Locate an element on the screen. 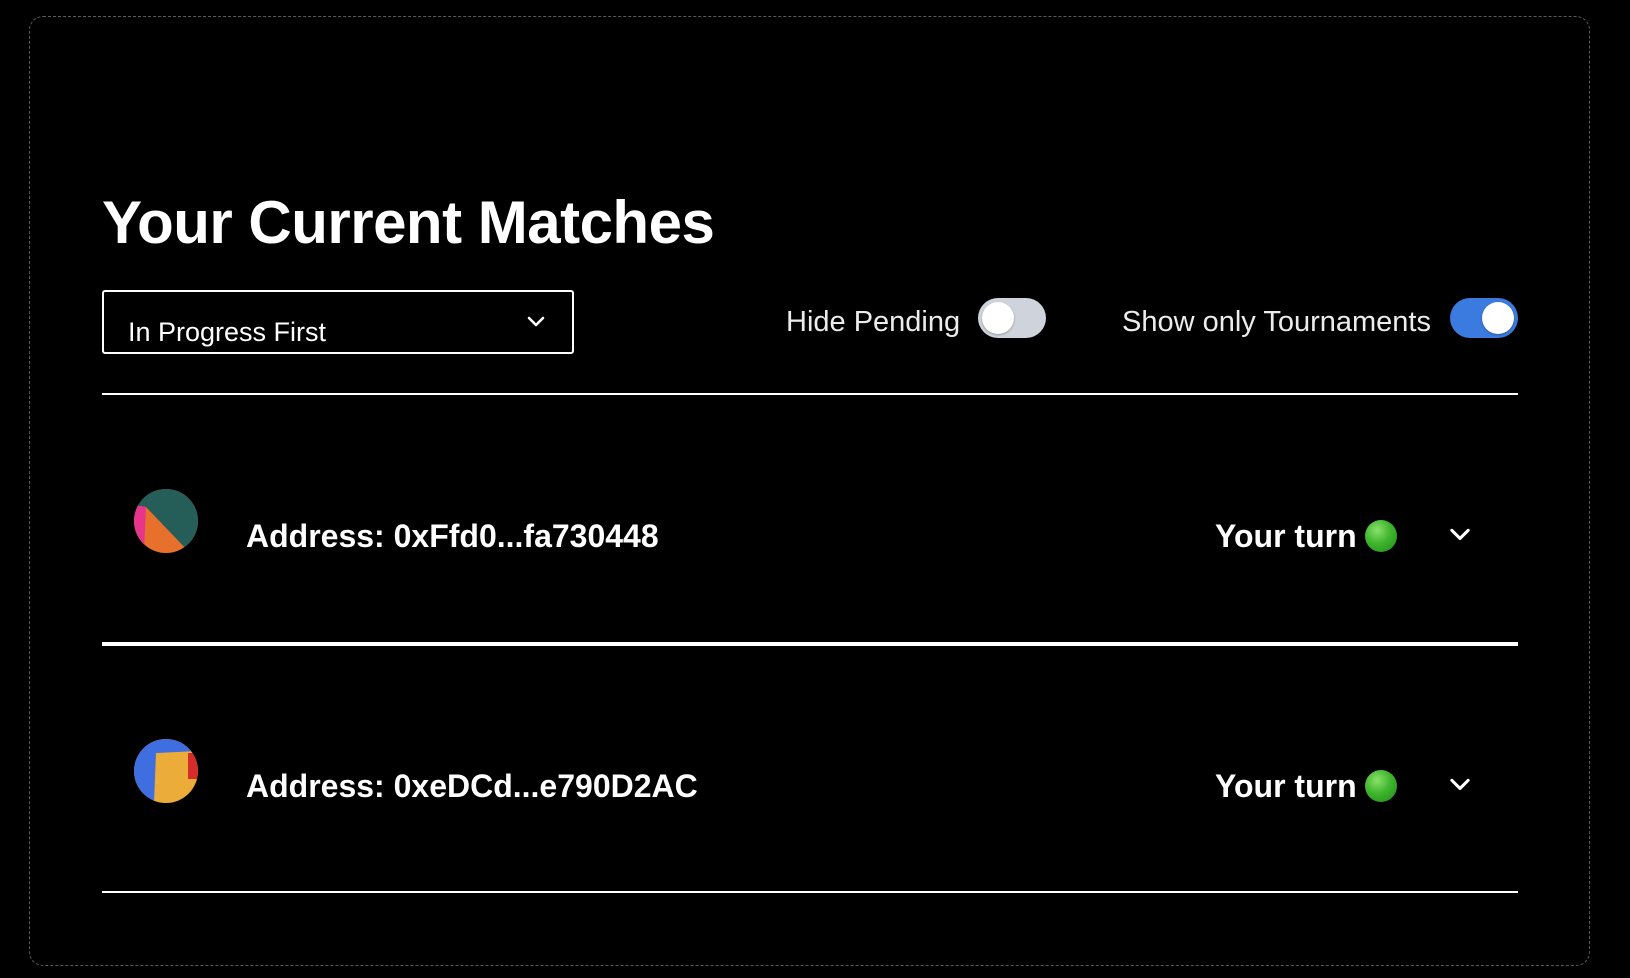 Image resolution: width=1630 pixels, height=978 pixels. row-divider is located at coordinates (810, 892).